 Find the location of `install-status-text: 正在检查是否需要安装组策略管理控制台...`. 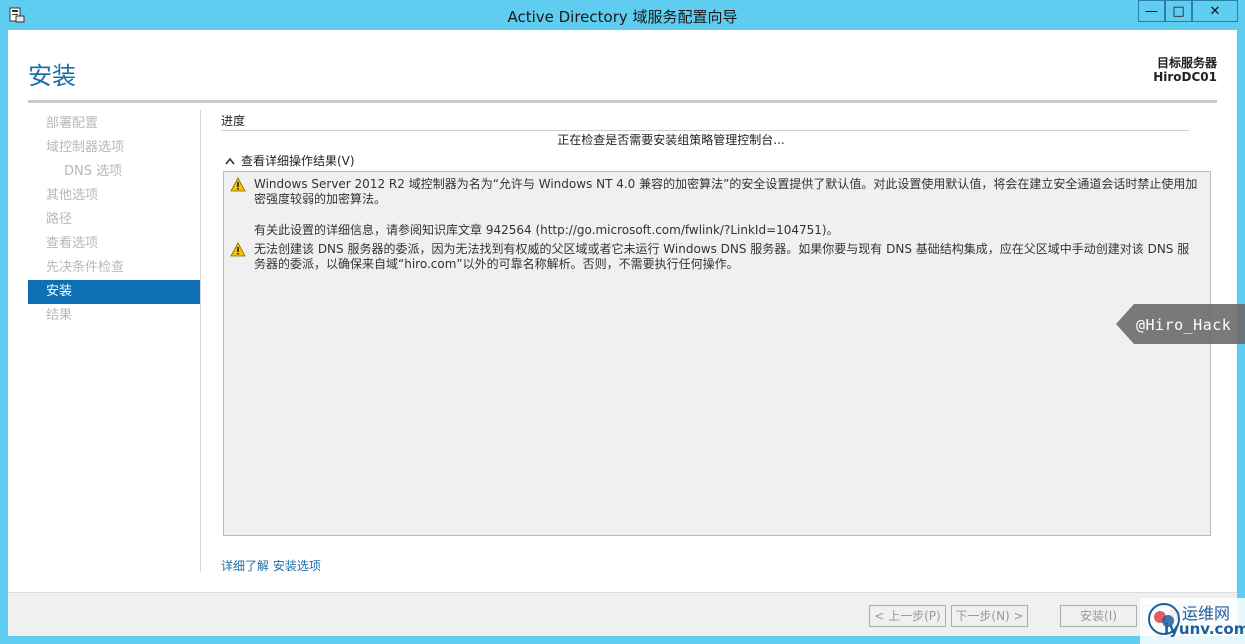

install-status-text: 正在检查是否需要安装组策略管理控制台... is located at coordinates (671, 140).